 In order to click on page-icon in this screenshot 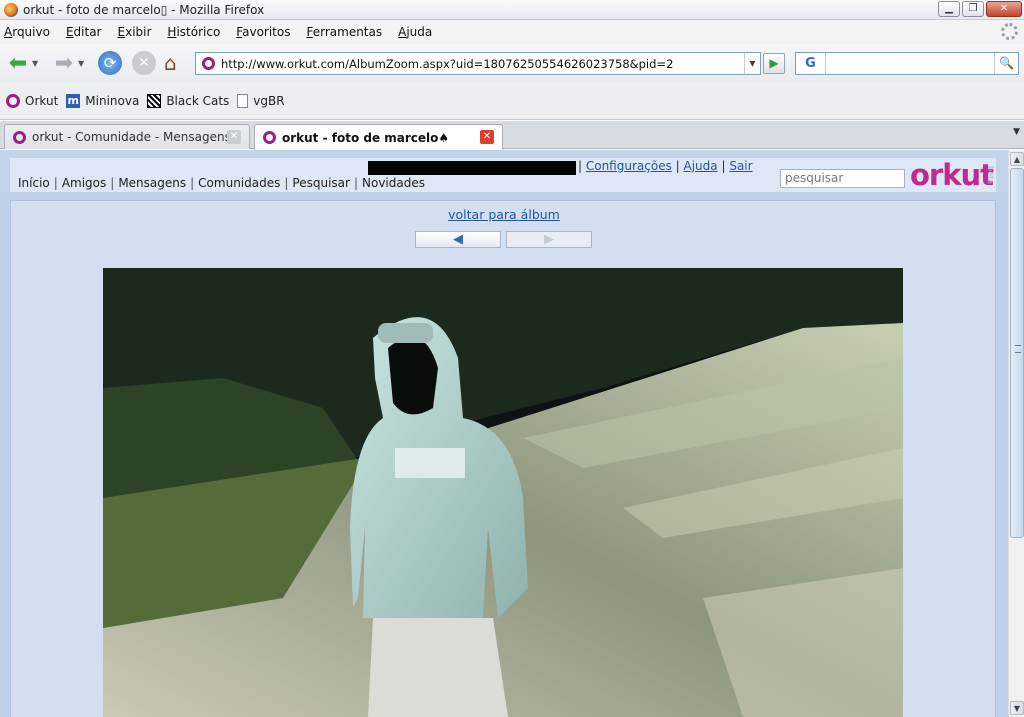, I will do `click(243, 100)`.